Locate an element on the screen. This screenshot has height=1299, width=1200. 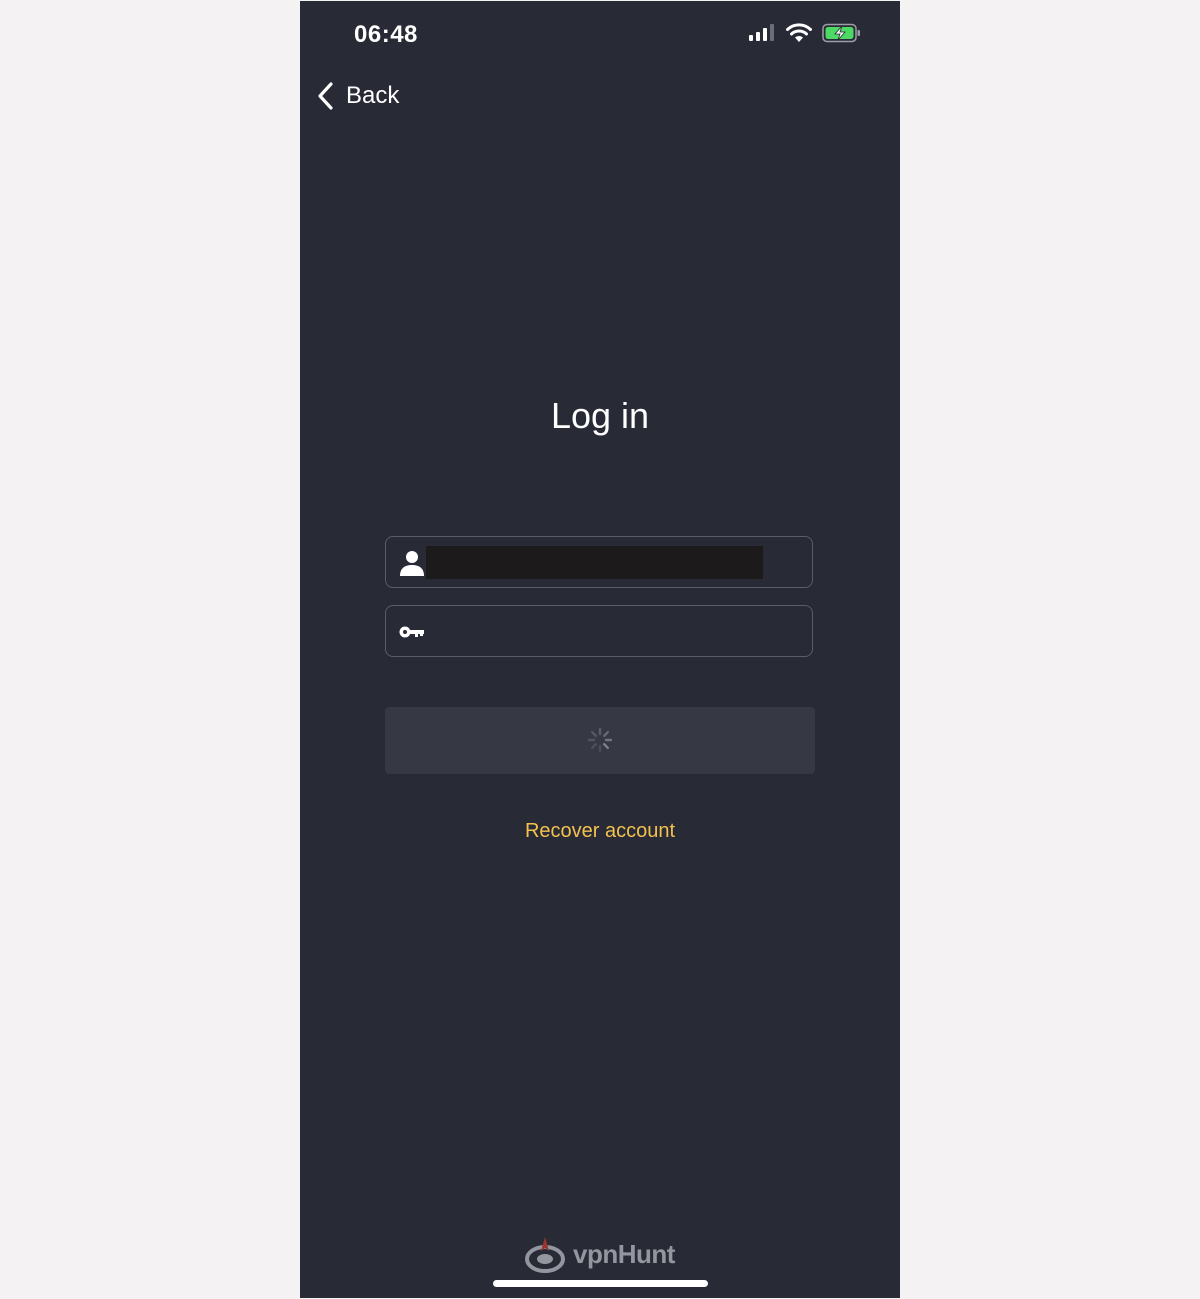
status-icons is located at coordinates (805, 33).